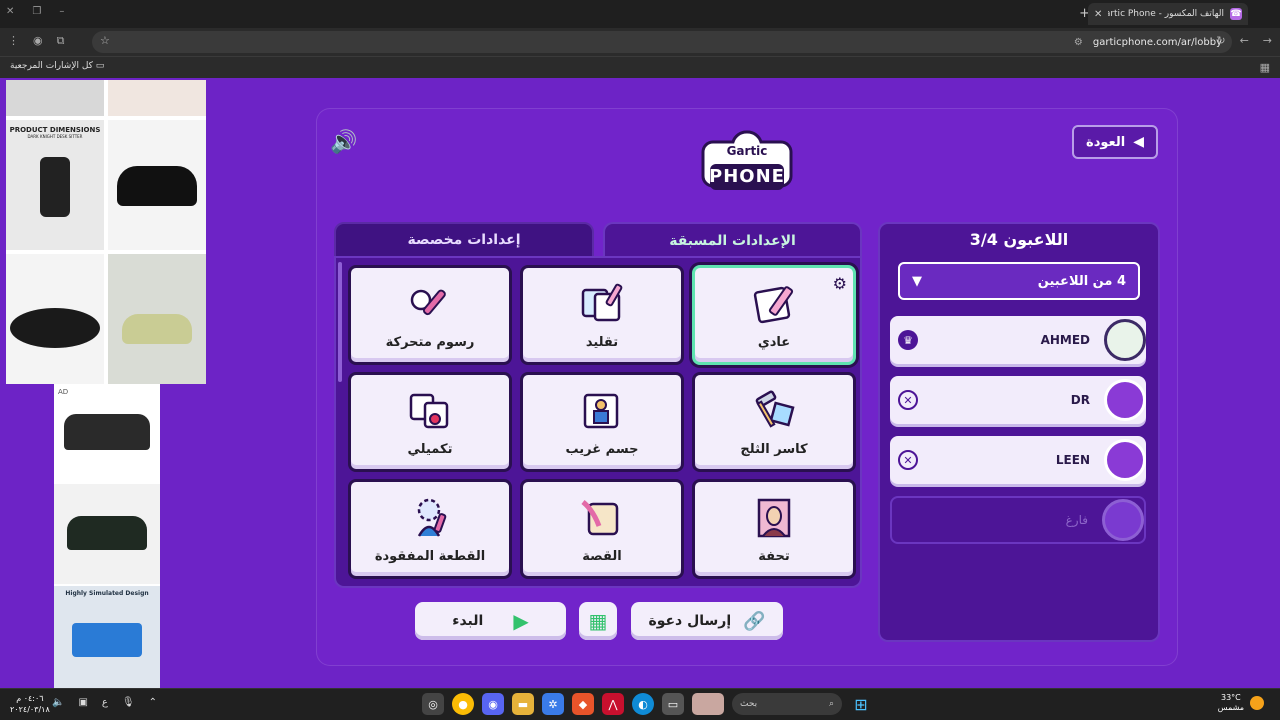  I want to click on mode-card-story: القصة, so click(602, 529).